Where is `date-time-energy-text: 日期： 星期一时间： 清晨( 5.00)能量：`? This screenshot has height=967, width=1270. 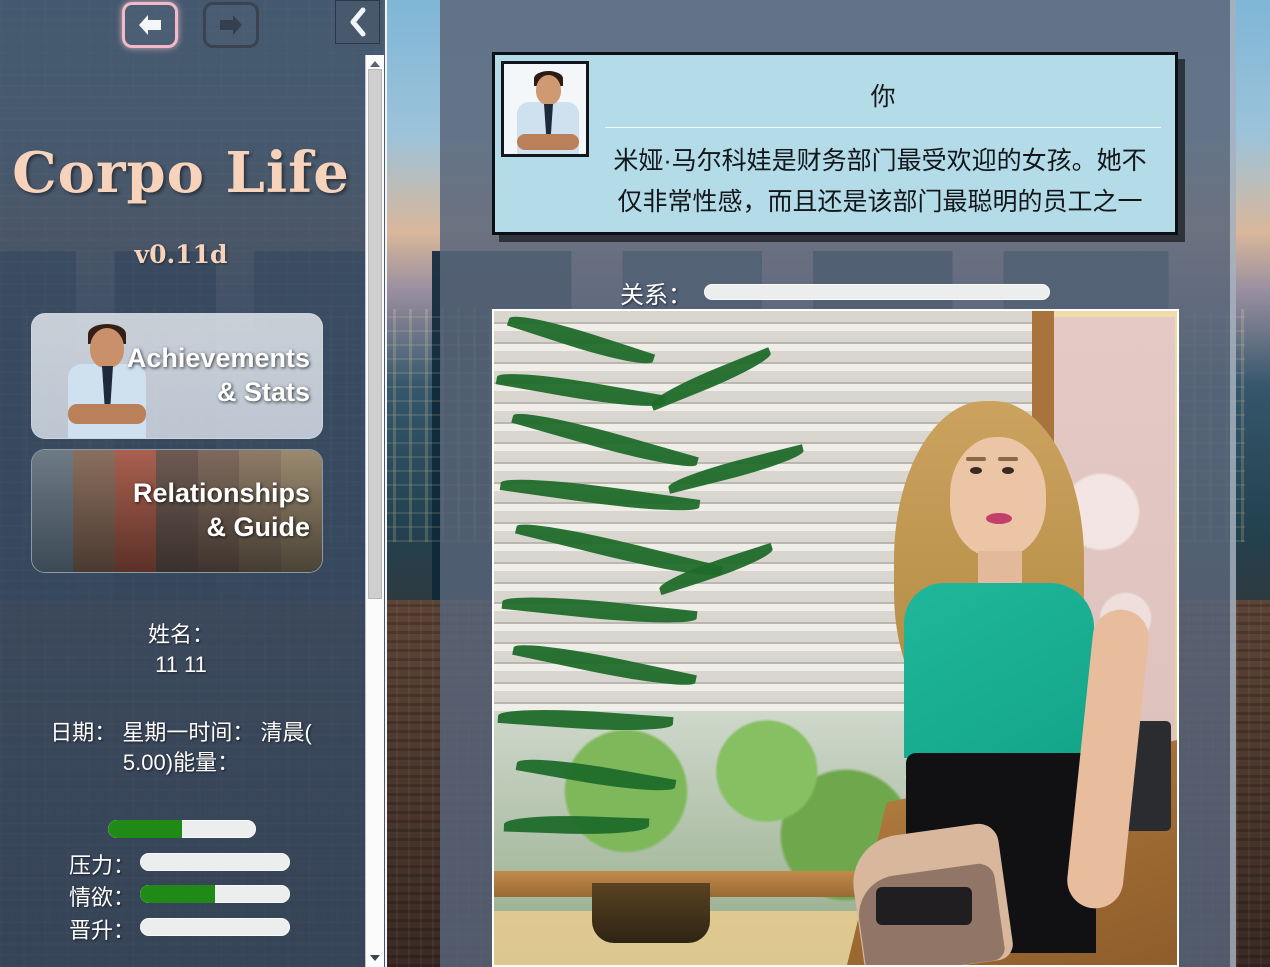
date-time-energy-text: 日期： 星期一时间： 清晨( 5.00)能量： is located at coordinates (181, 747).